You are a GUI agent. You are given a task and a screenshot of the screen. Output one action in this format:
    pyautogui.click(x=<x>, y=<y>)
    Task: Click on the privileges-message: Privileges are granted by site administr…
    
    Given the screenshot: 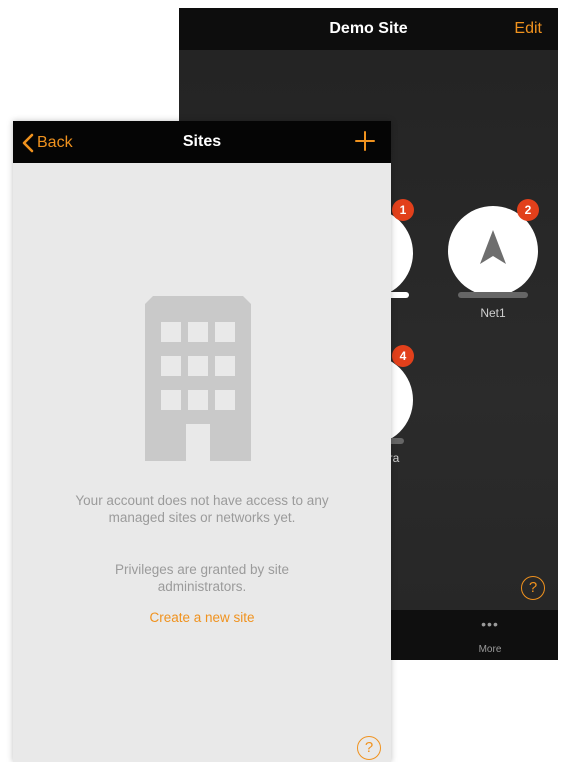 What is the action you would take?
    pyautogui.click(x=202, y=578)
    